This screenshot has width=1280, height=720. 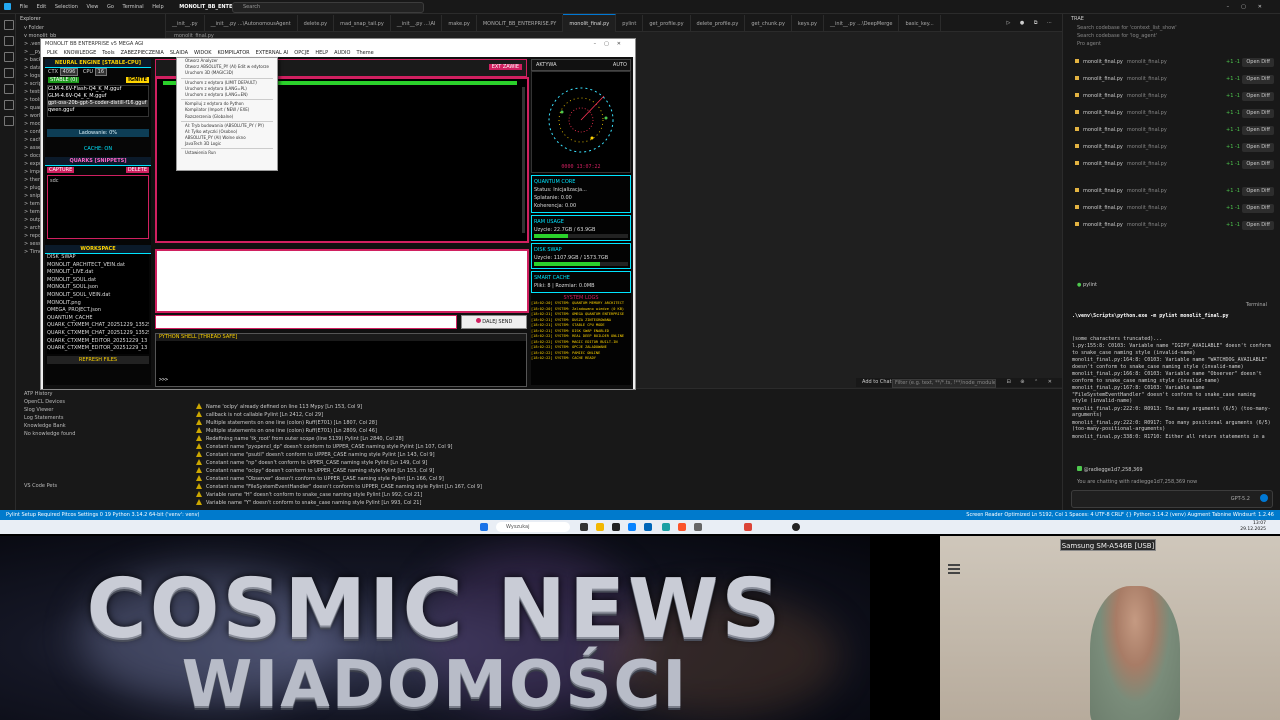 What do you see at coordinates (9, 105) in the screenshot?
I see `testing-icon` at bounding box center [9, 105].